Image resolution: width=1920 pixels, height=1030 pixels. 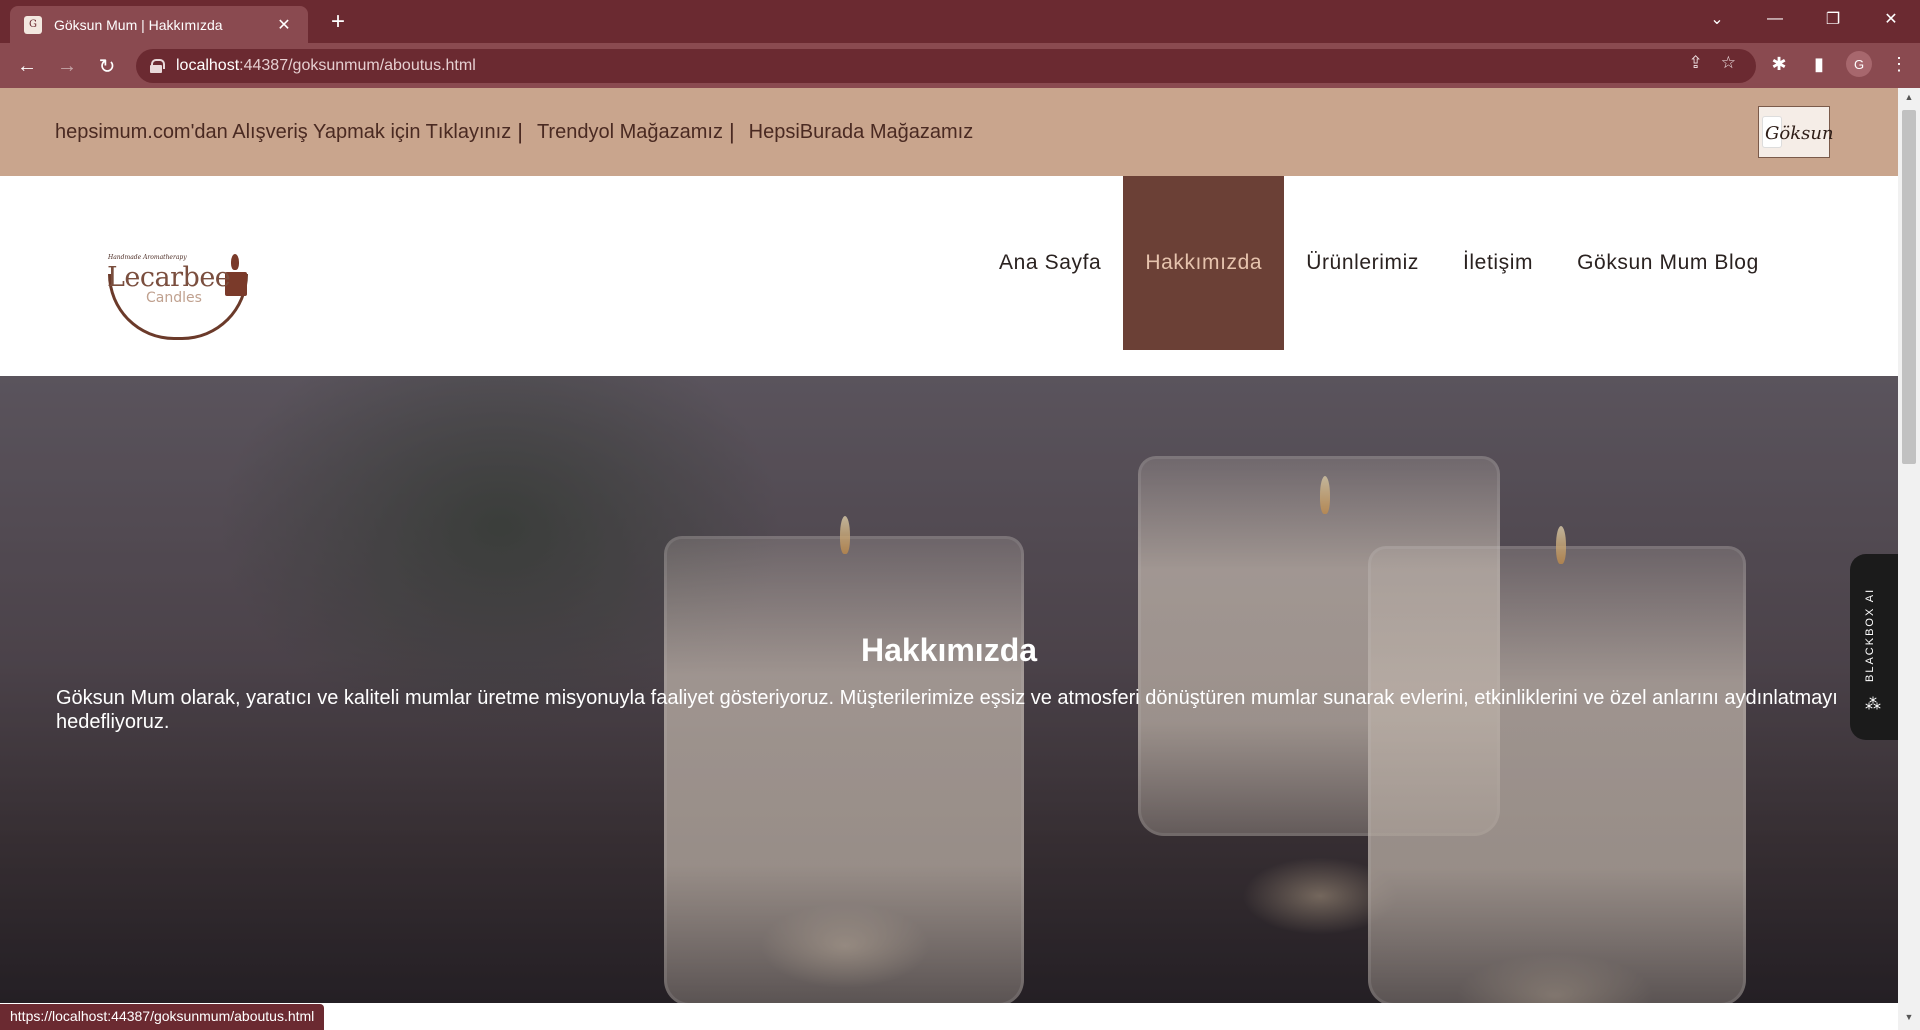 What do you see at coordinates (1799, 133) in the screenshot?
I see `goksun-logo-script: Göksun` at bounding box center [1799, 133].